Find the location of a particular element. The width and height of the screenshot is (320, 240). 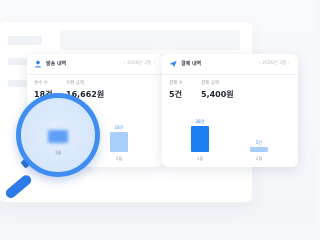

magnifier-icon: 6건 1월 is located at coordinates (58, 135).